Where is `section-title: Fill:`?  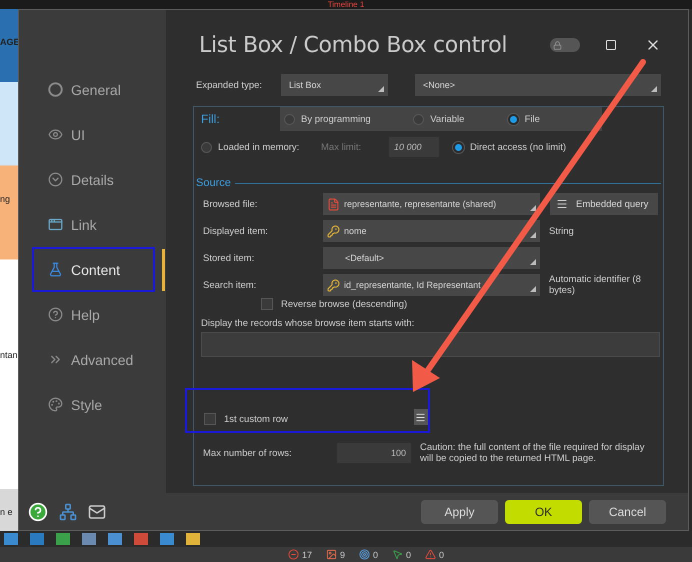
section-title: Fill: is located at coordinates (211, 119).